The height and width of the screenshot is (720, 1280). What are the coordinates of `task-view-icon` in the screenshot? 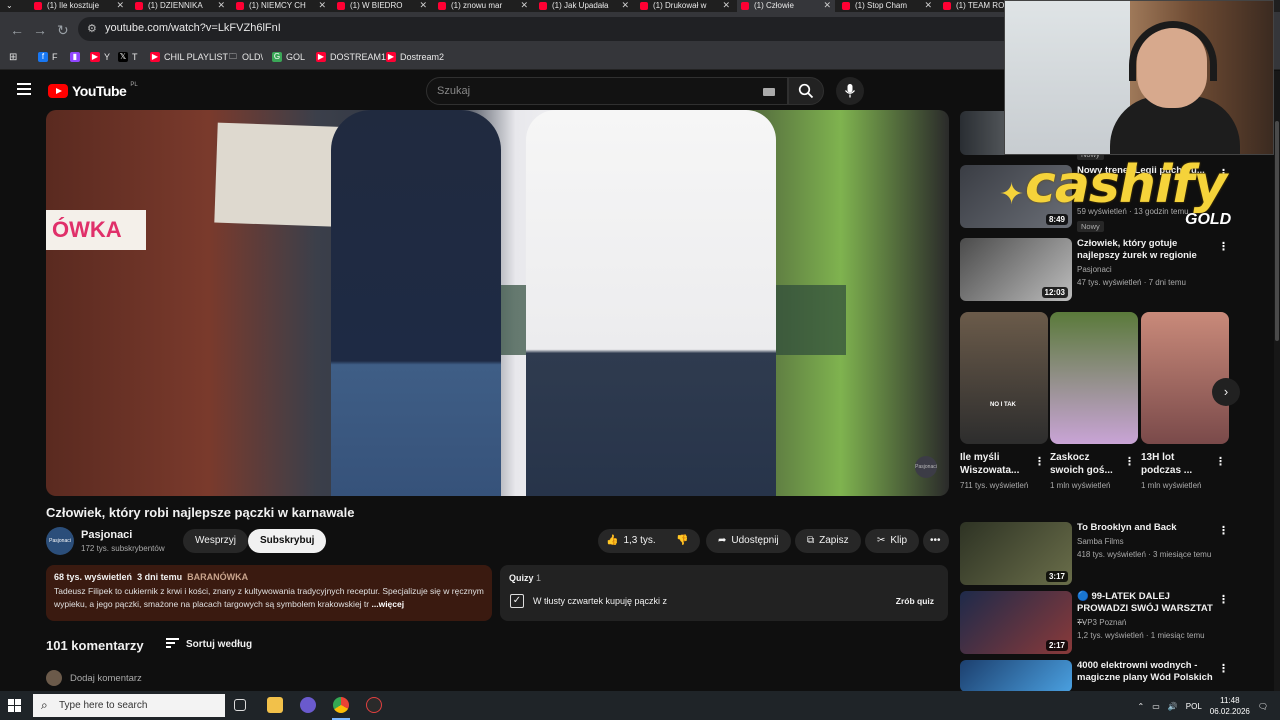 It's located at (240, 705).